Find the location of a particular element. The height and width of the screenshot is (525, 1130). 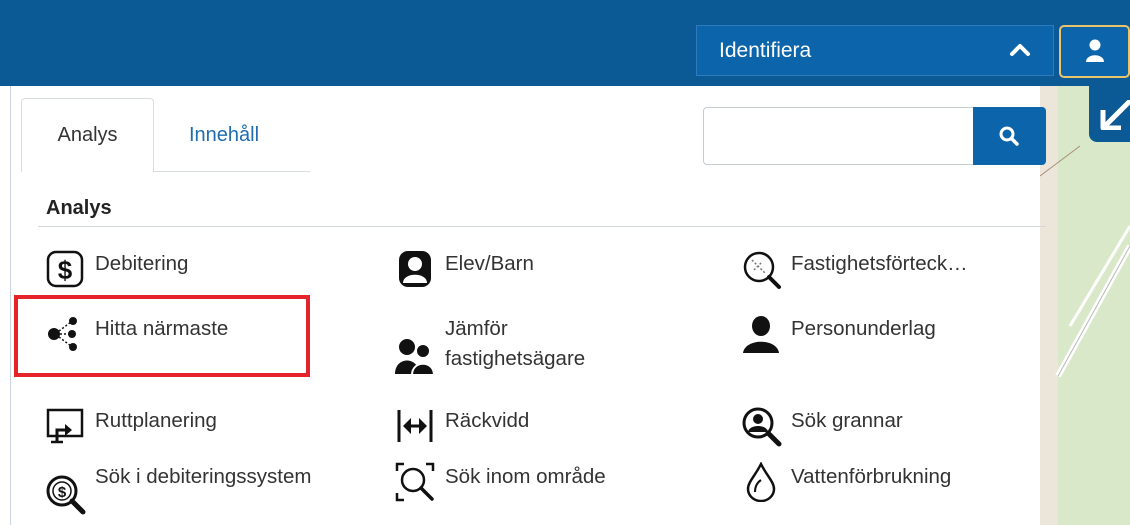

user-icon is located at coordinates (1095, 50).